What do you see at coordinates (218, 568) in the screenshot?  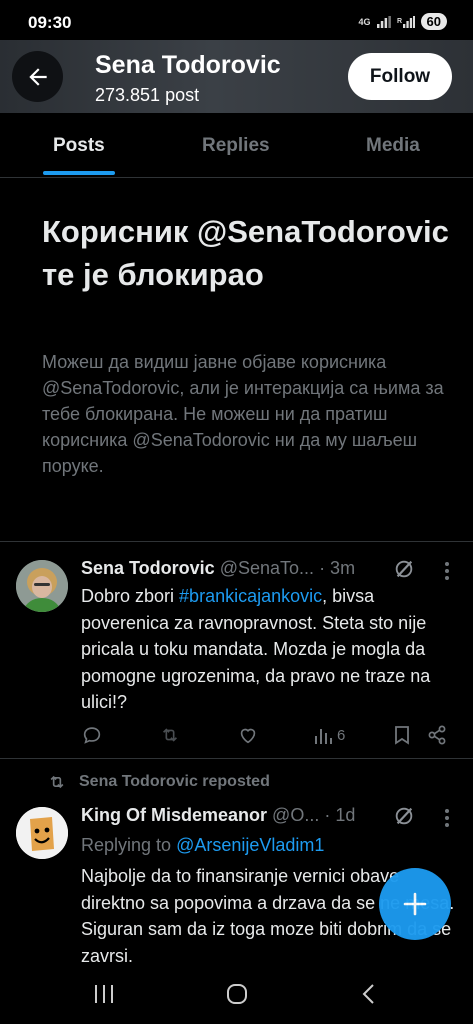 I see `post-header: Sena Todorovic @SenaTo... · 3m` at bounding box center [218, 568].